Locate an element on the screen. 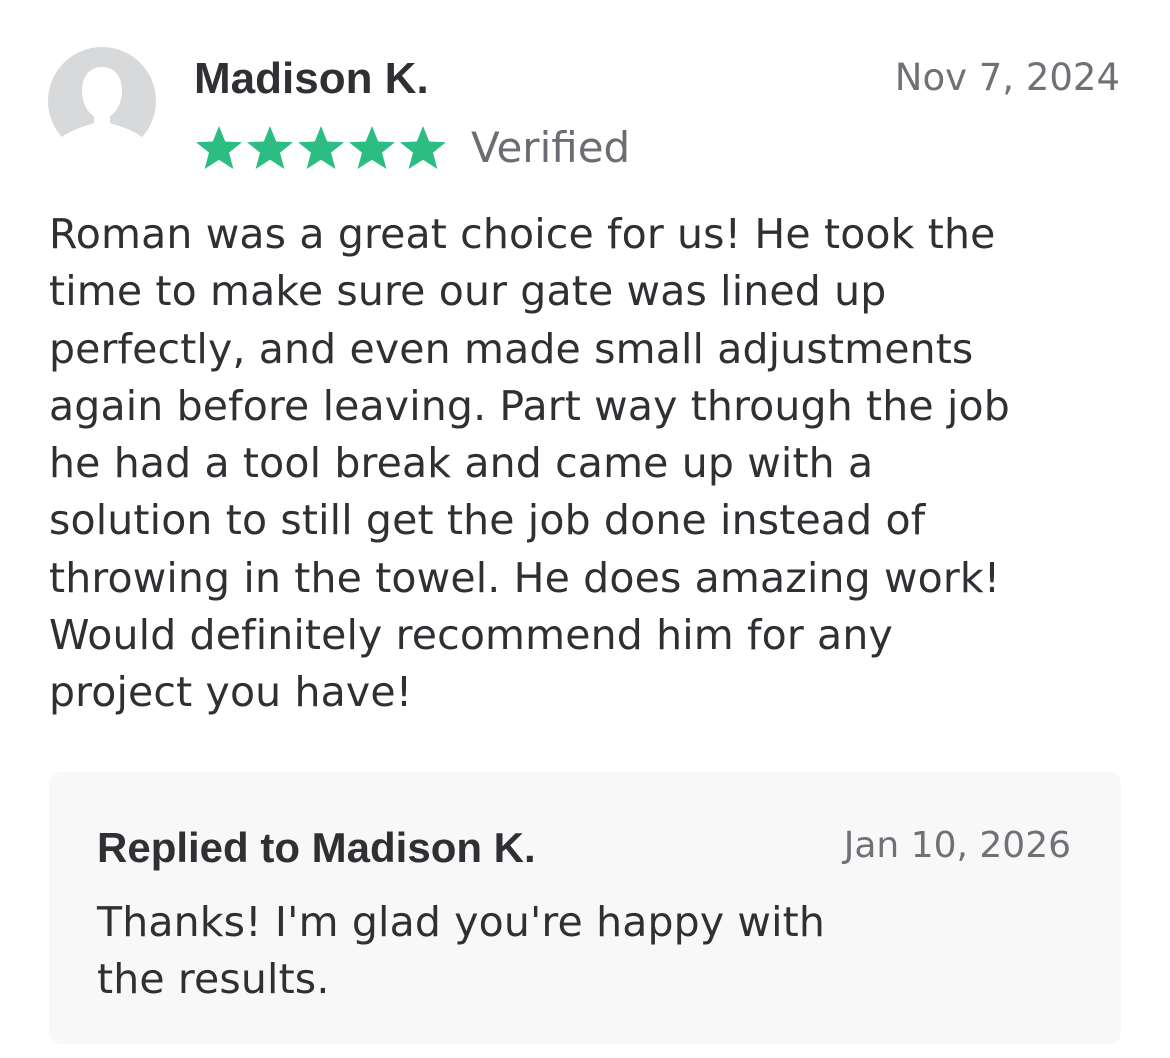 This screenshot has height=1058, width=1170. verified-label: Verified is located at coordinates (551, 147).